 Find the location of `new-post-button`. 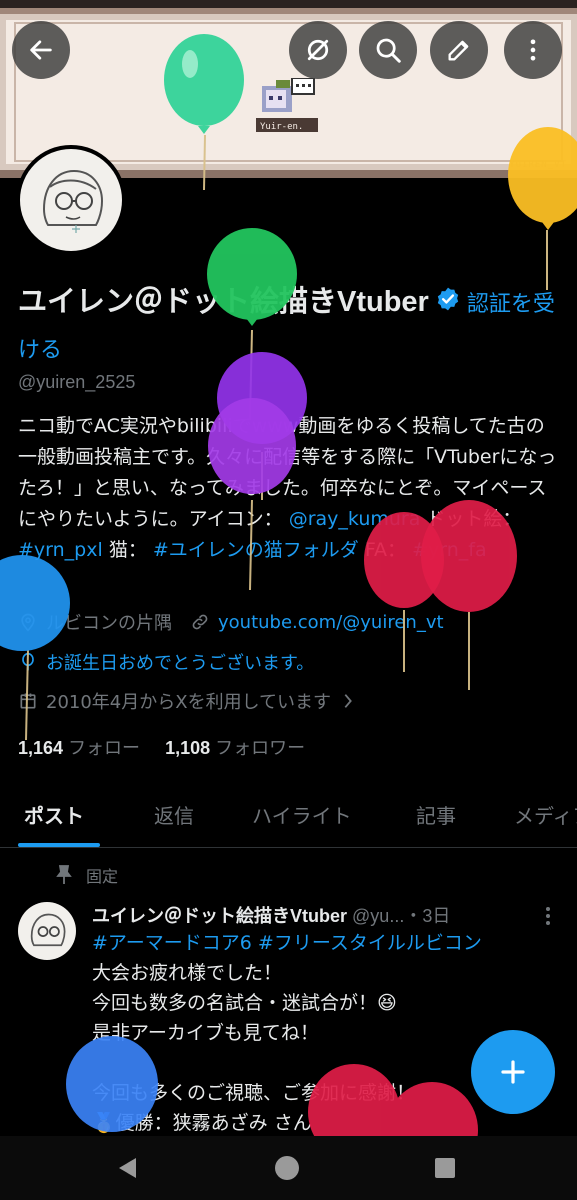

new-post-button is located at coordinates (513, 1072).